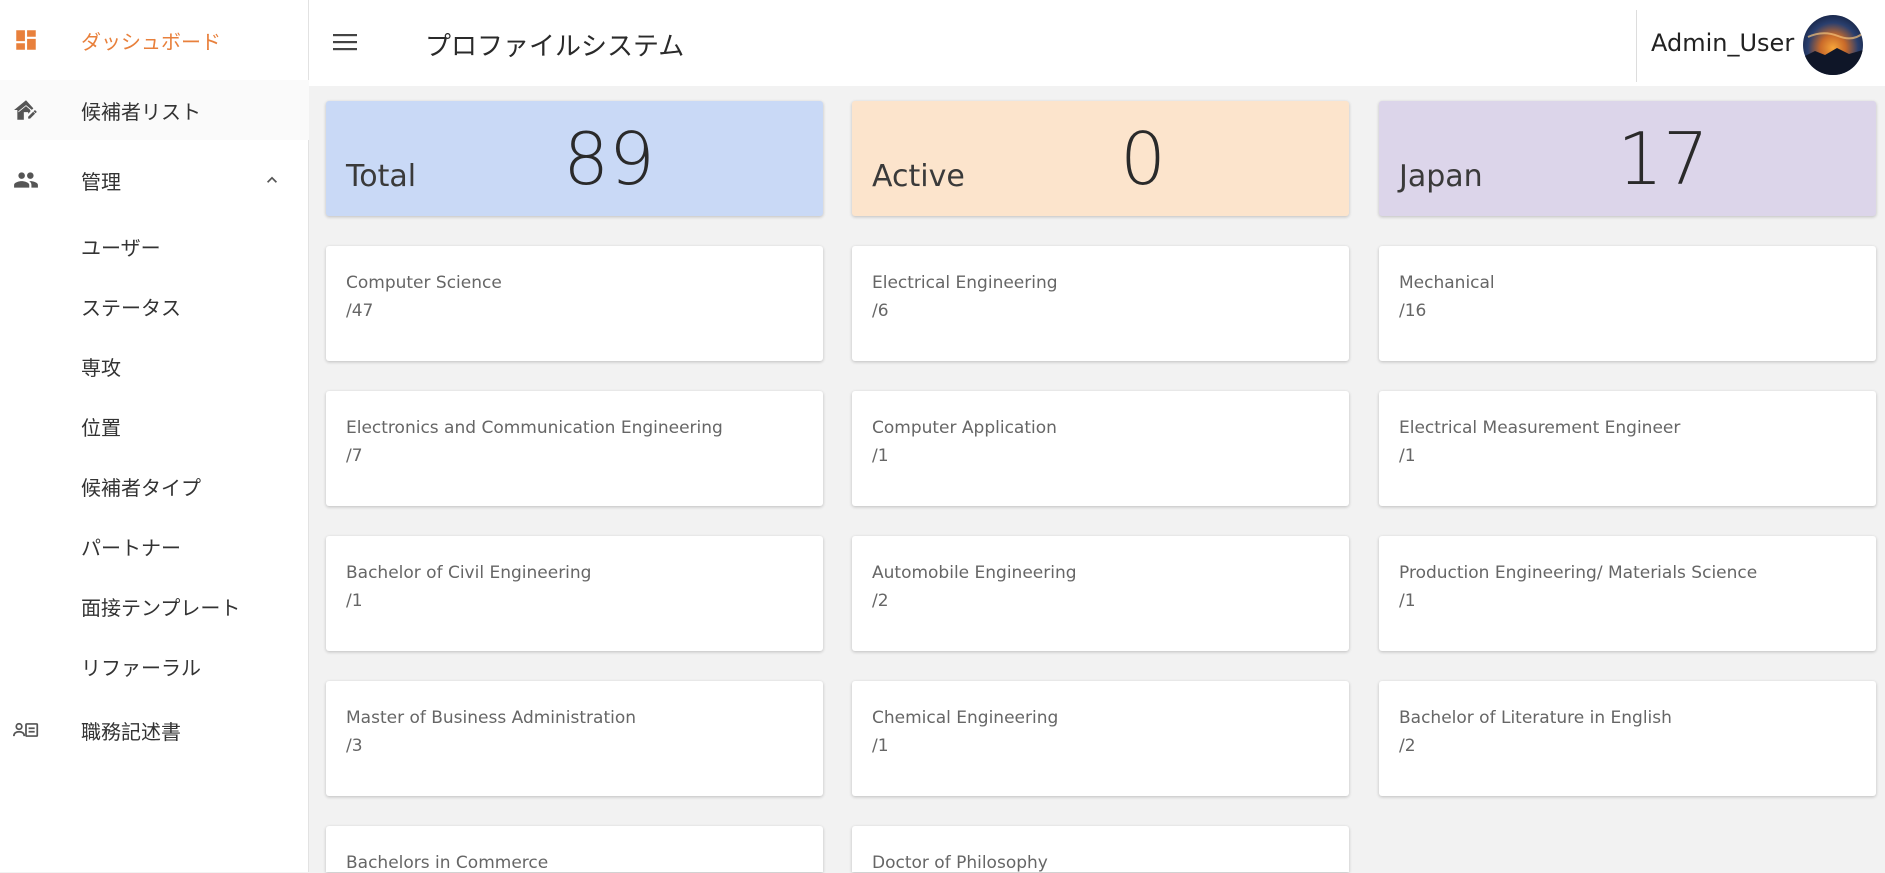 The height and width of the screenshot is (873, 1885). What do you see at coordinates (965, 283) in the screenshot?
I see `category-name: Electrical Engineering` at bounding box center [965, 283].